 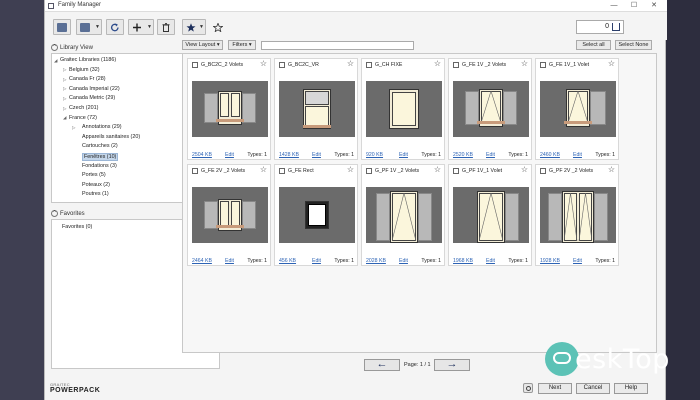 I want to click on tree-item: Annotations (29), so click(x=102, y=127).